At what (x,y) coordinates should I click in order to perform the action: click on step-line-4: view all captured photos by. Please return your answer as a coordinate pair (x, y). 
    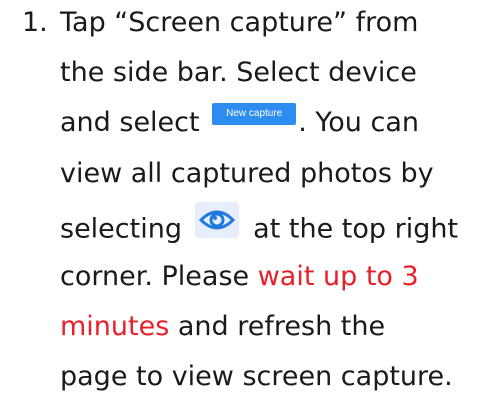
    Looking at the image, I should click on (247, 174).